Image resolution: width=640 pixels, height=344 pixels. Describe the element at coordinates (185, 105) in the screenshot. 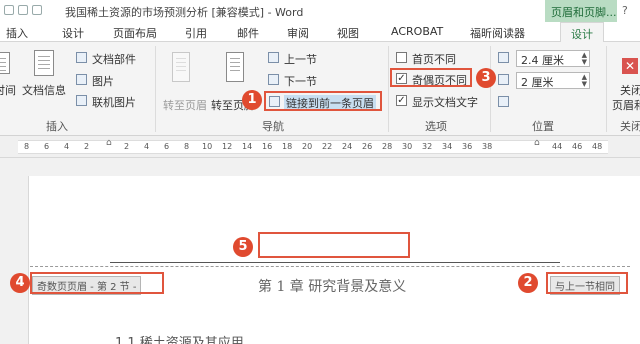

I see `goto-header-button: 转至页眉` at that location.